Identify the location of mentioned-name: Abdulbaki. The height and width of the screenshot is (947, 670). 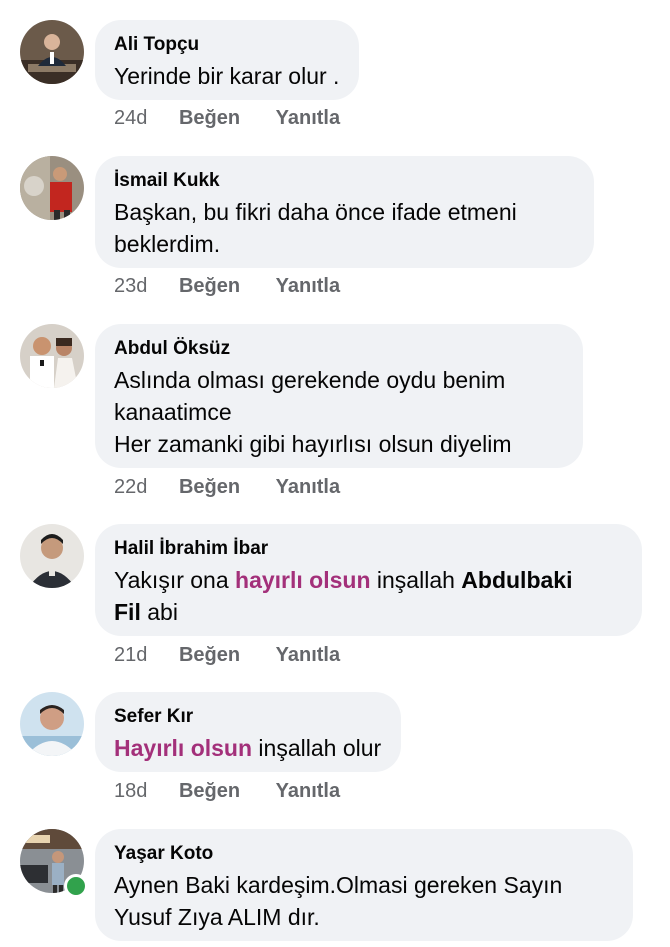
(516, 580).